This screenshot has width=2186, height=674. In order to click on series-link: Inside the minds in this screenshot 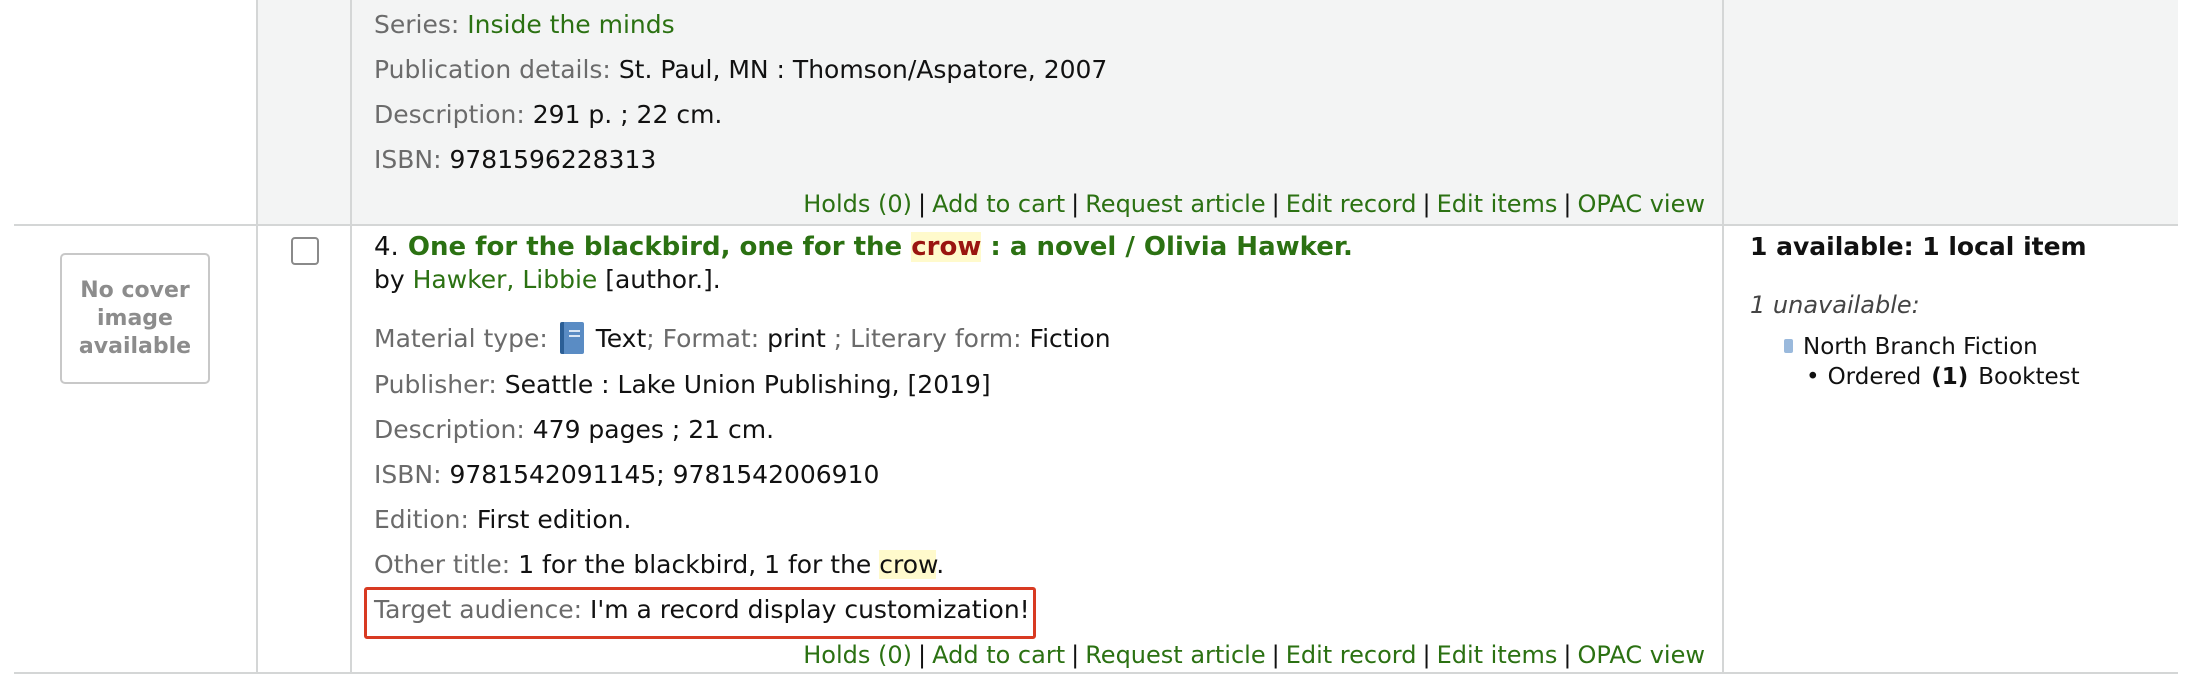, I will do `click(570, 24)`.